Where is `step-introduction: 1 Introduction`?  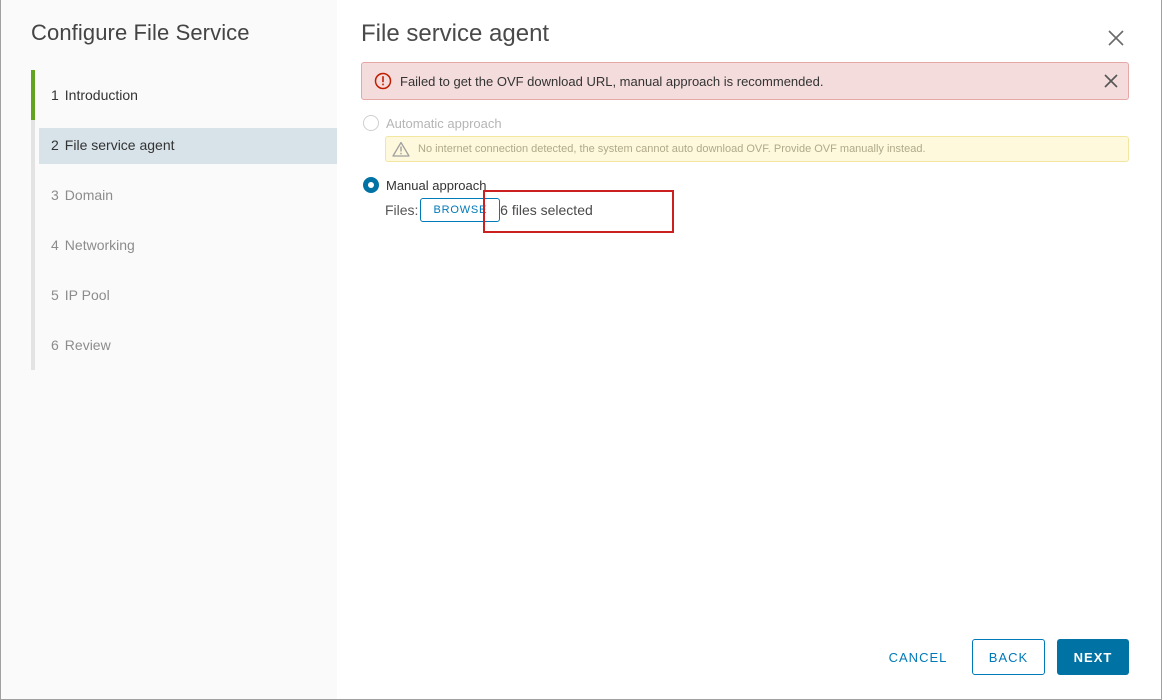
step-introduction: 1 Introduction is located at coordinates (184, 95).